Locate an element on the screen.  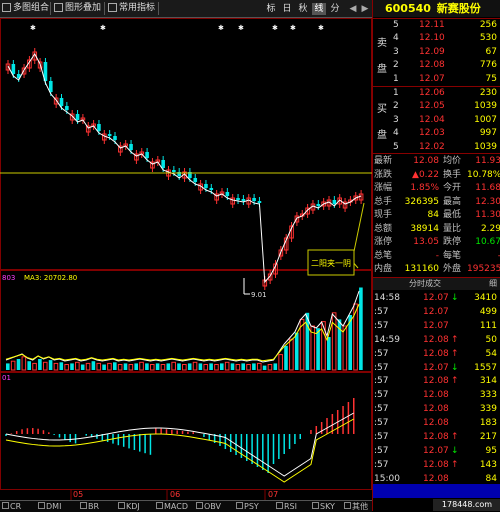
order-volume: 75 is located at coordinates (491, 78).